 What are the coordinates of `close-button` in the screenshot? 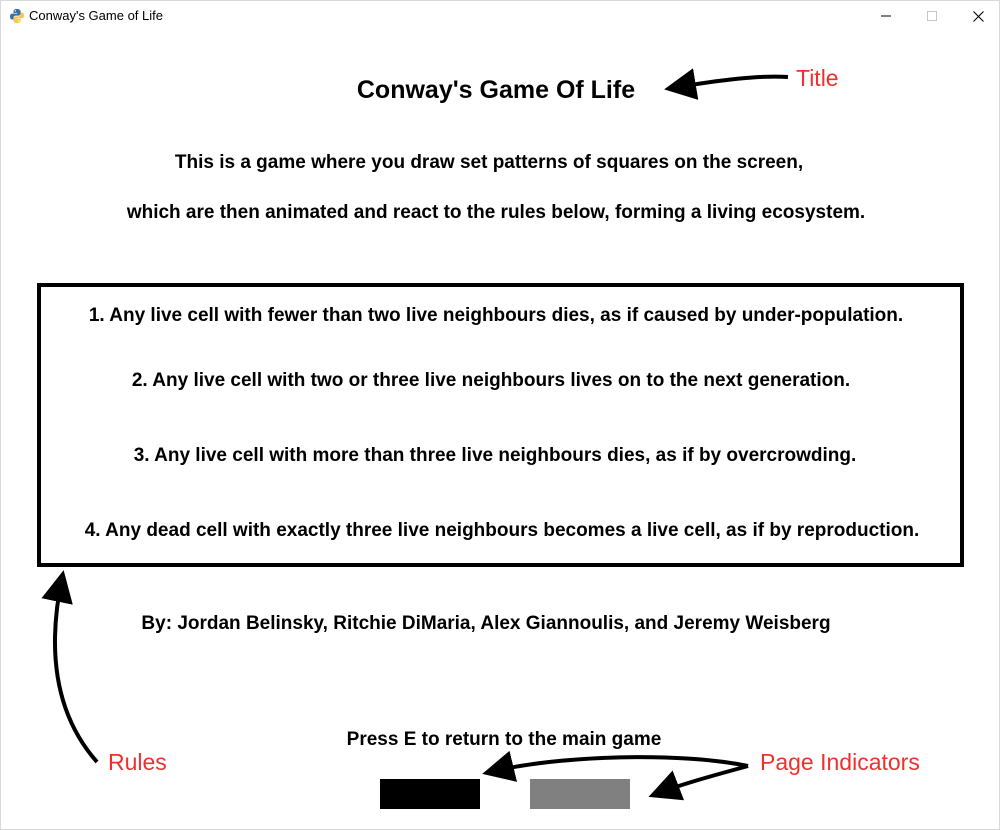 It's located at (977, 16).